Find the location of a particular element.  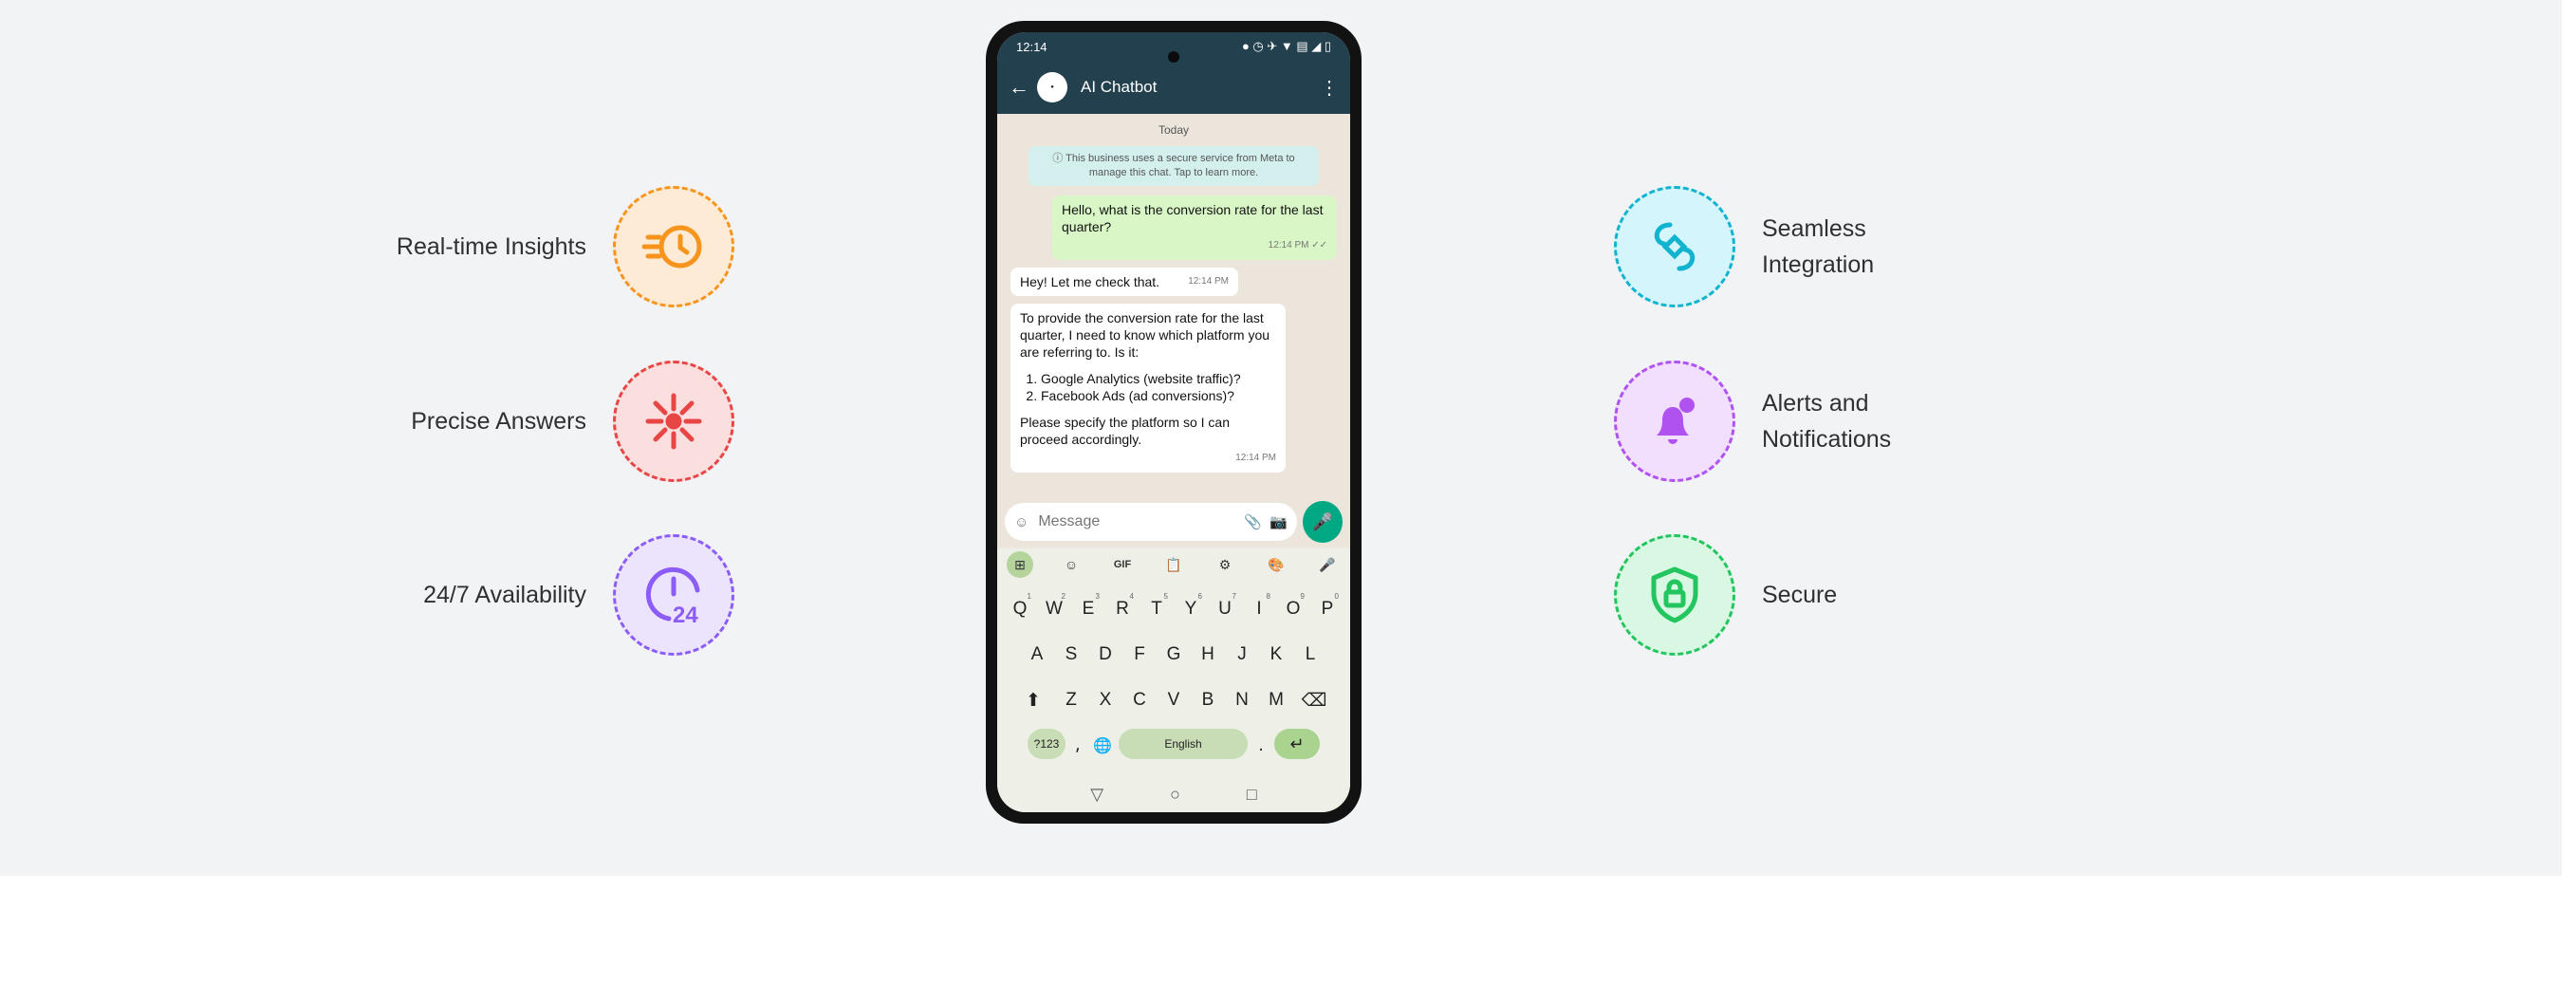

emoji-icon: ☺ is located at coordinates (1021, 522).